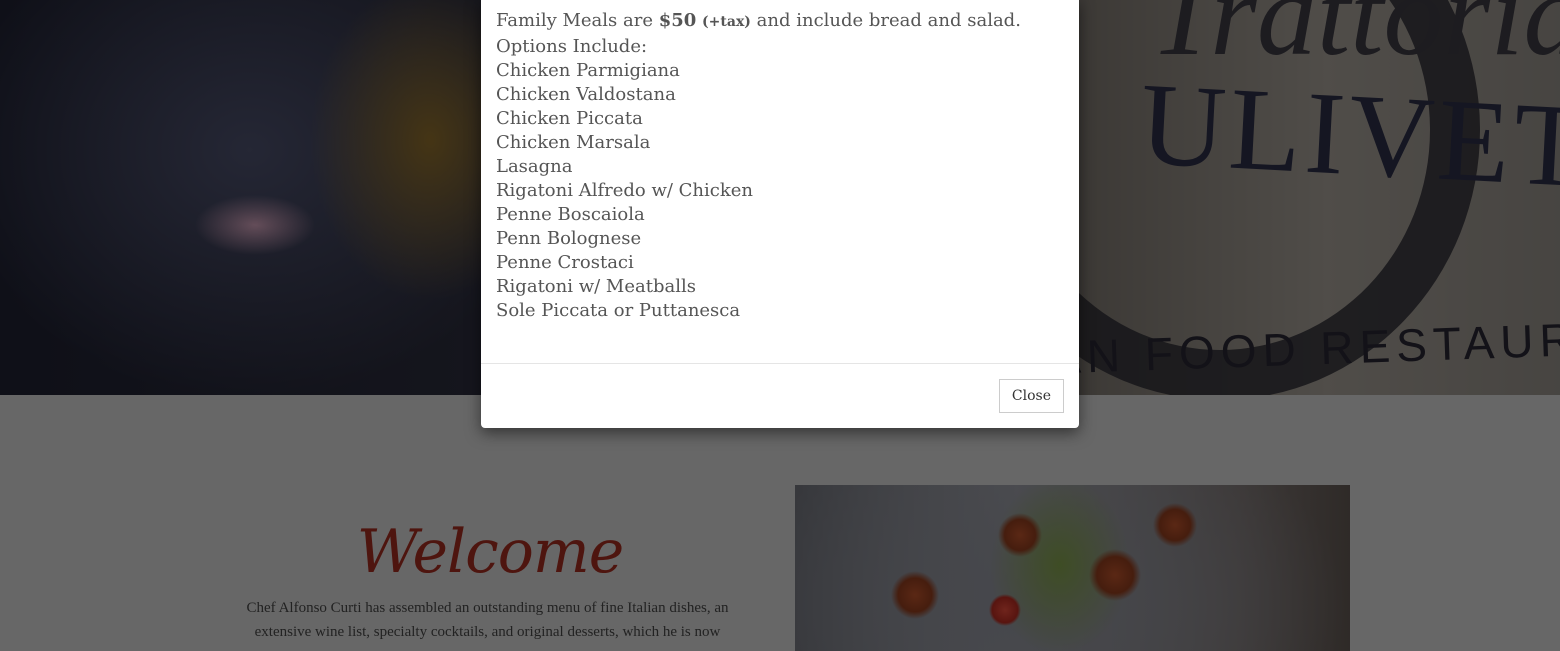  Describe the element at coordinates (570, 214) in the screenshot. I see `option-item: Penne Boscaiola` at that location.